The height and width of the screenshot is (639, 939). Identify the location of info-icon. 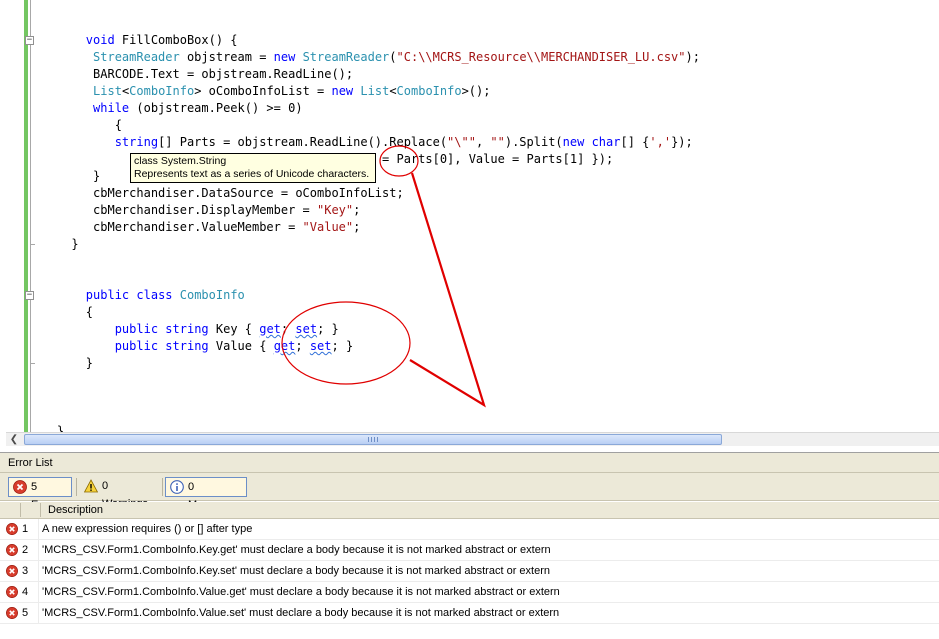
(177, 487).